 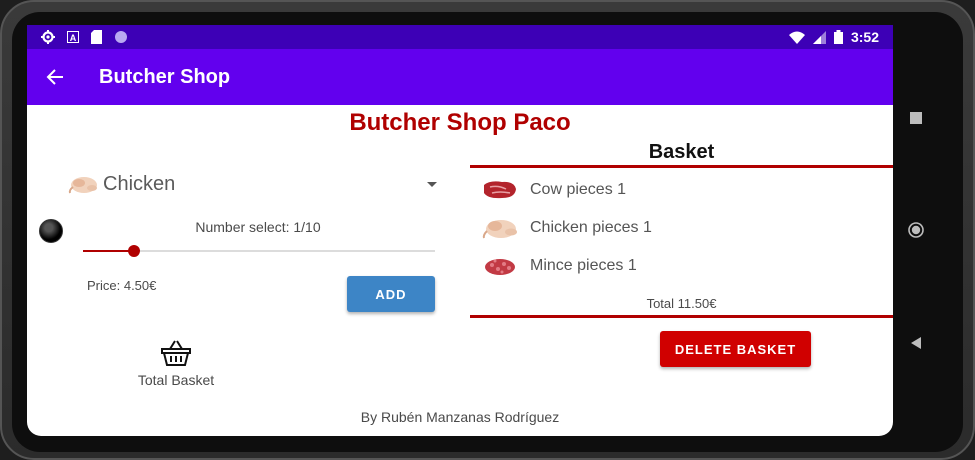 I want to click on price-label: Price: 4.50€, so click(x=122, y=285).